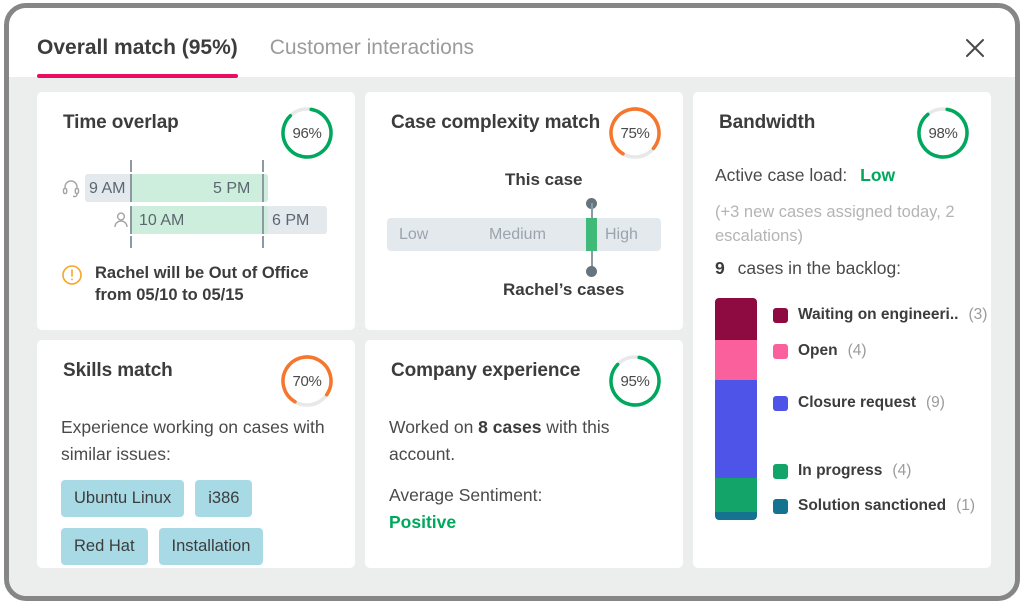 The height and width of the screenshot is (607, 1024). I want to click on cases-line-strong: 8 cases, so click(510, 427).